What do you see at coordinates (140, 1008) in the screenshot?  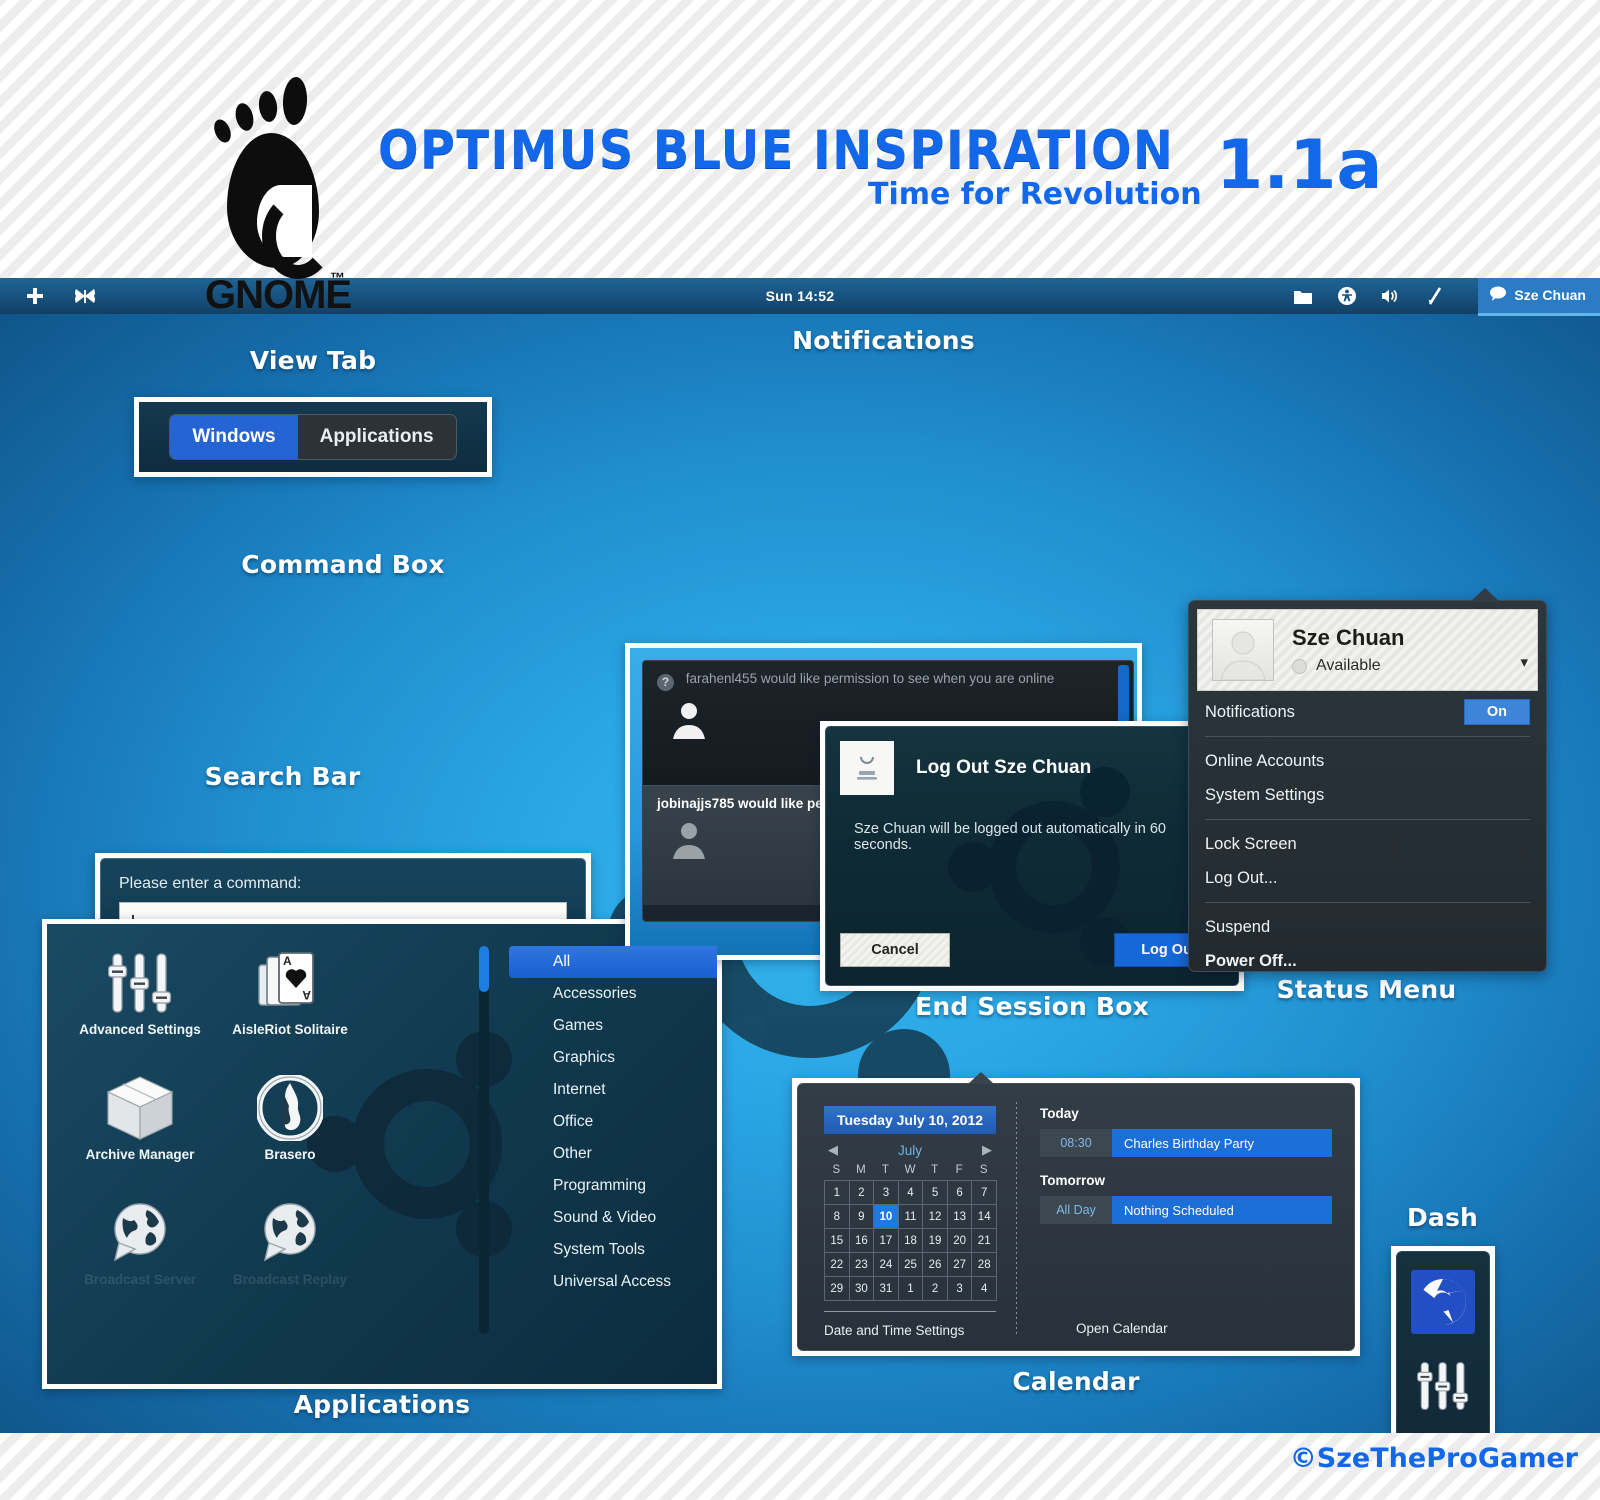 I see `app-advanced-settings: Advanced Settings` at bounding box center [140, 1008].